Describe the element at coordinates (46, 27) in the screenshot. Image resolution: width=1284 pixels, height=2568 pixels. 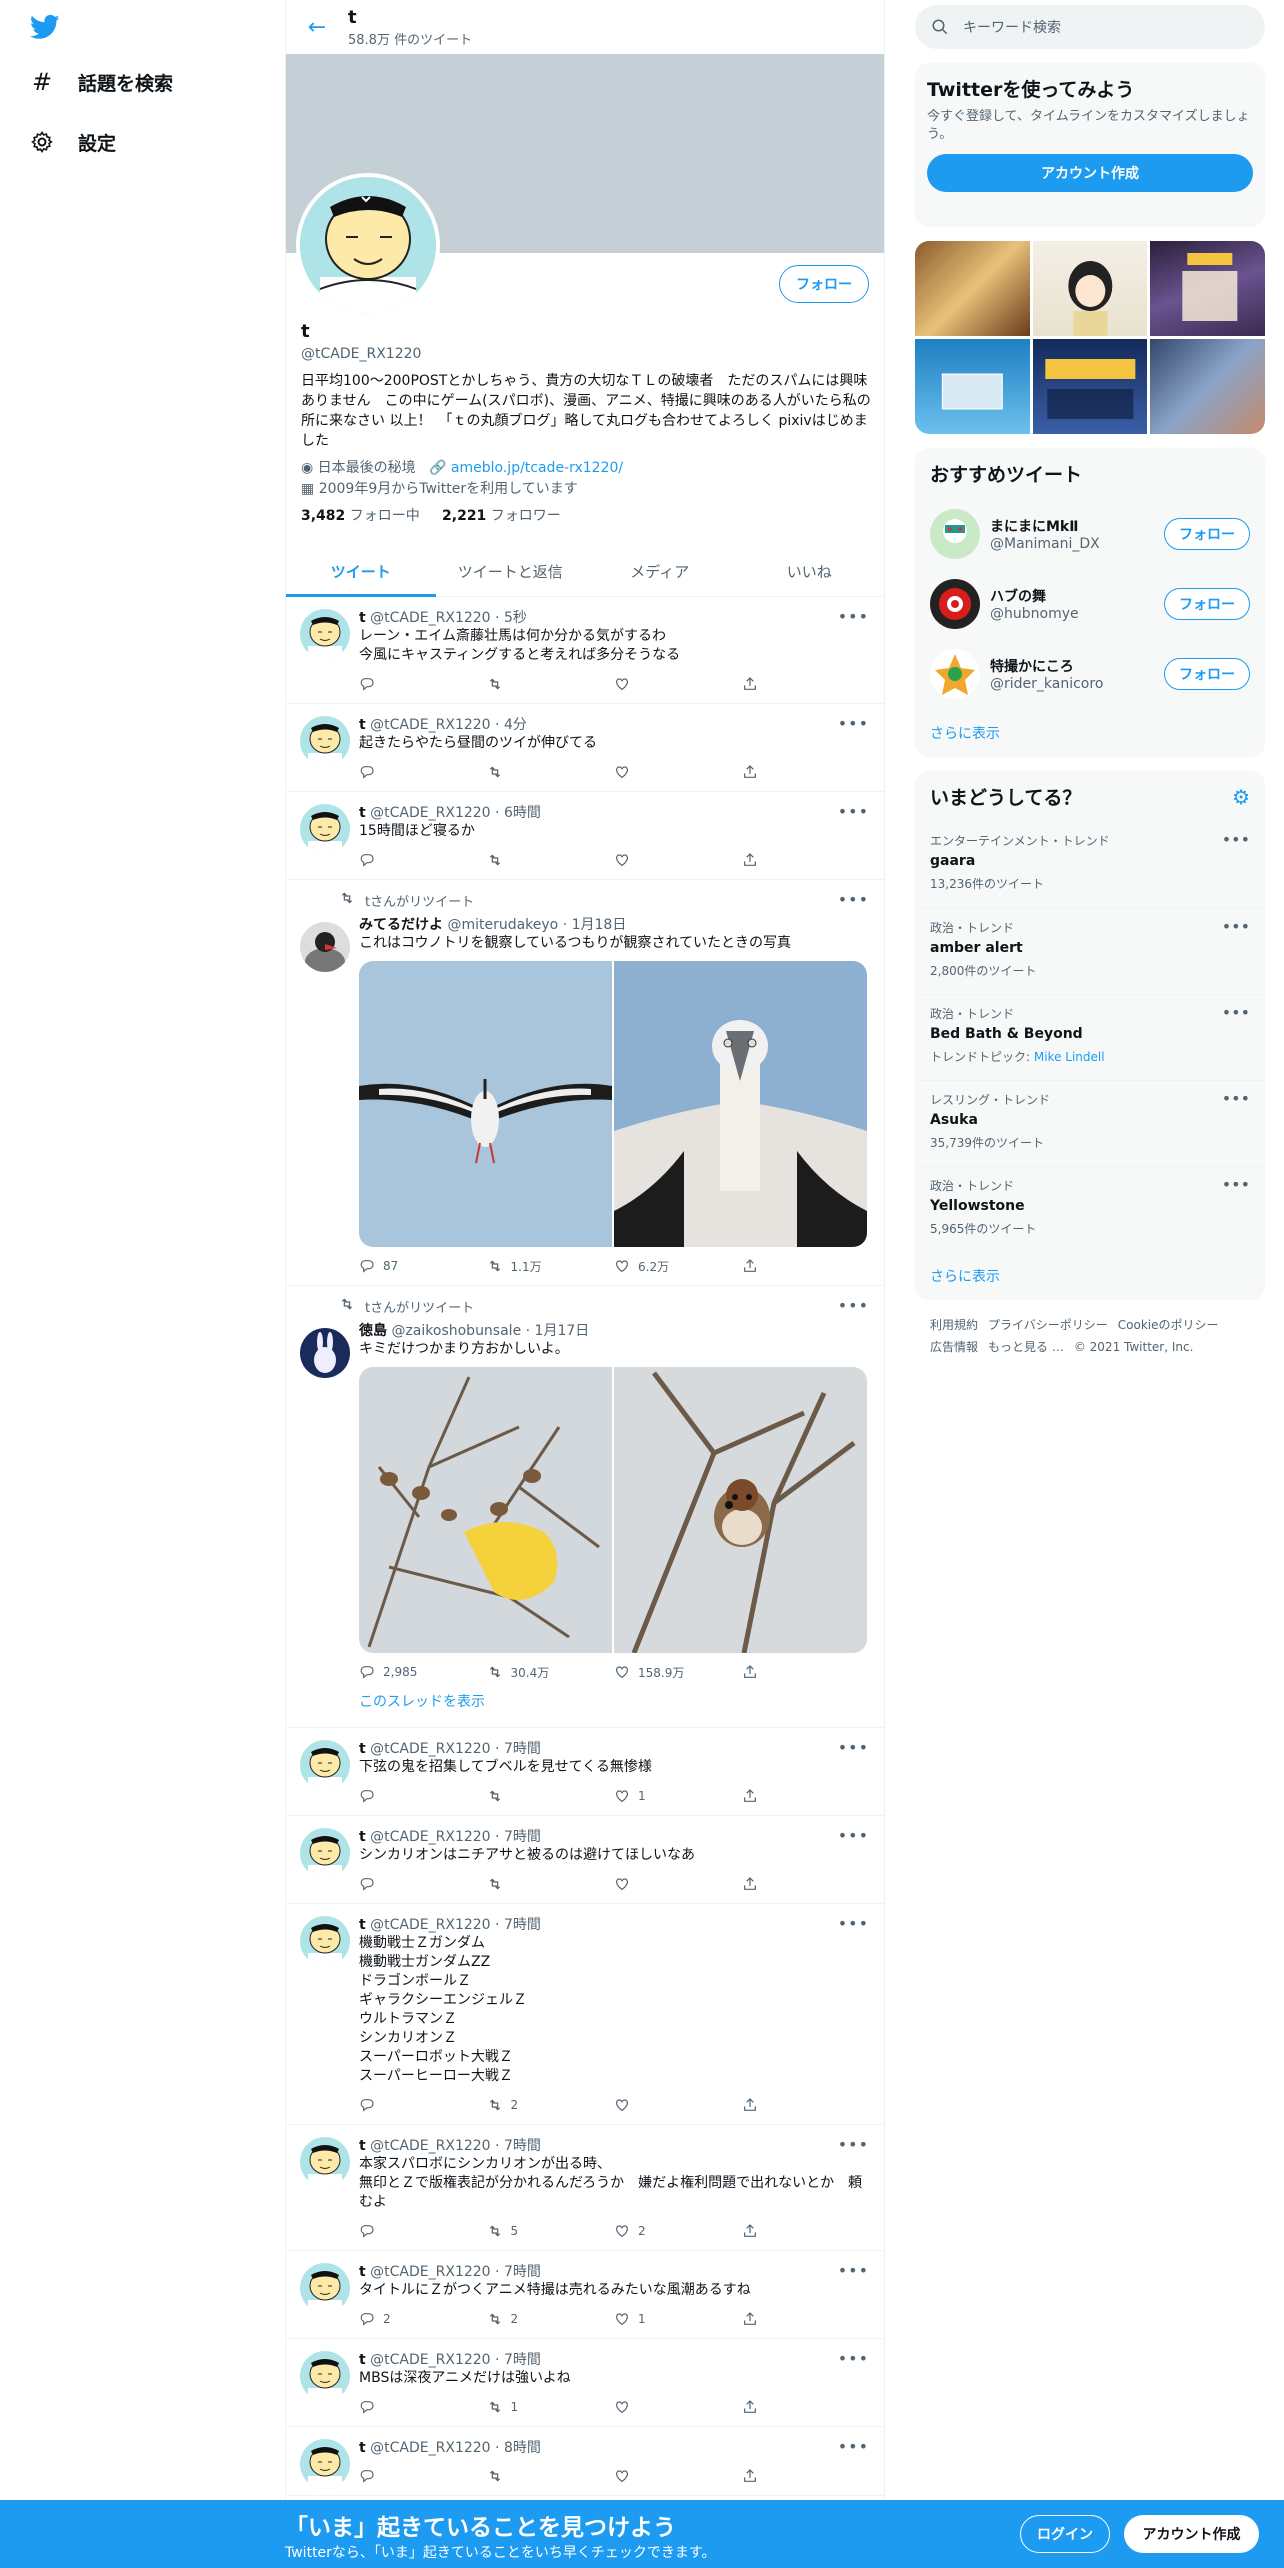
I see `twitter-logo-icon` at that location.